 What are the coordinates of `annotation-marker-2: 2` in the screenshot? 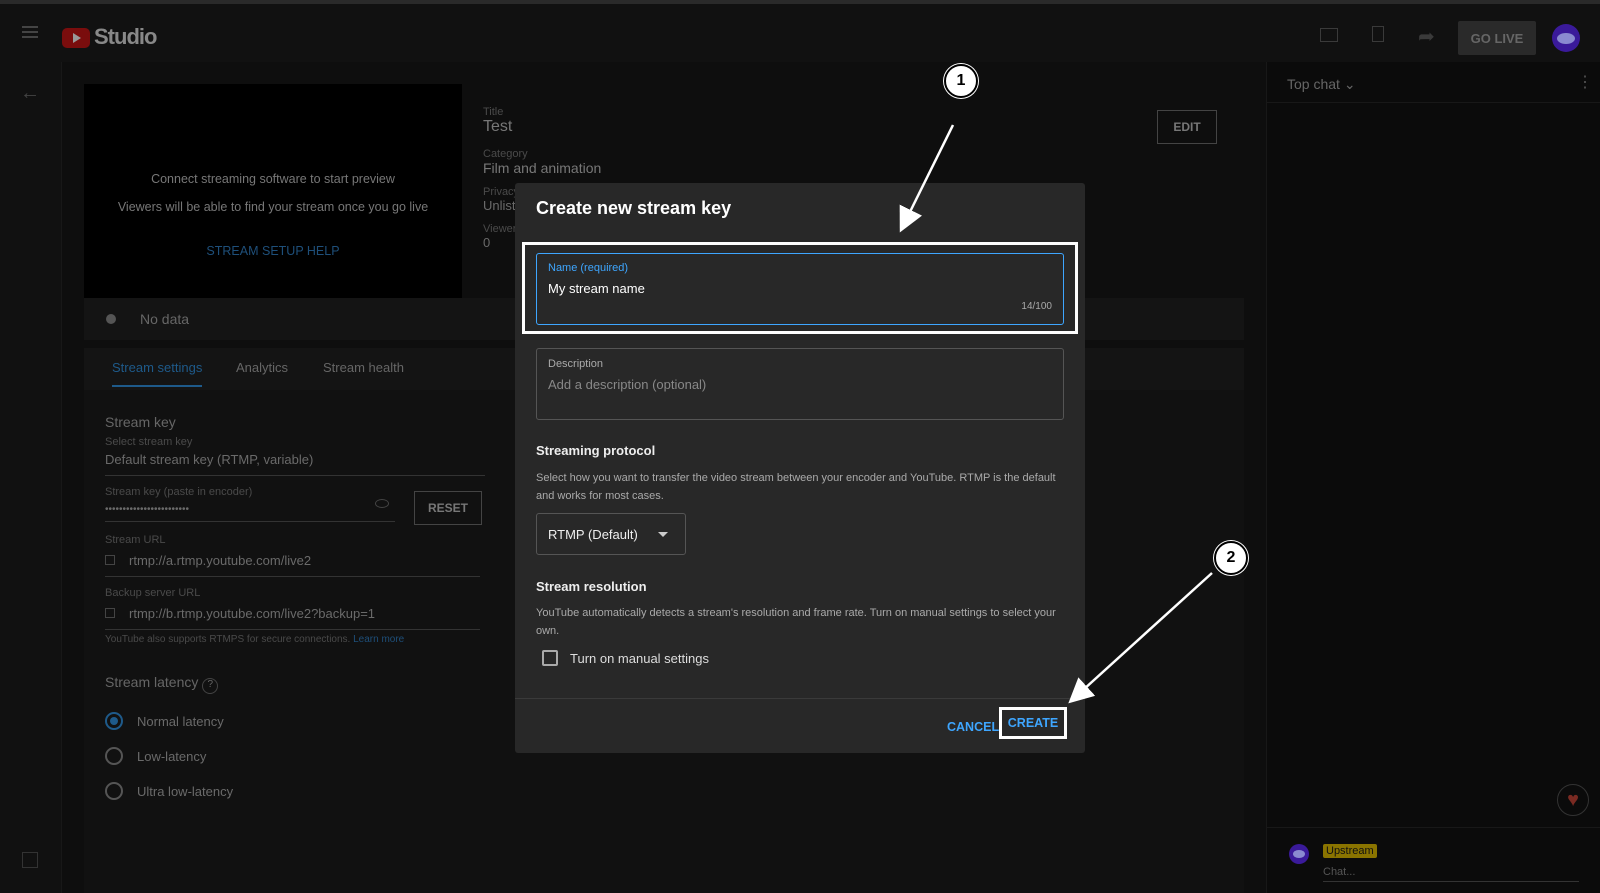 It's located at (1231, 558).